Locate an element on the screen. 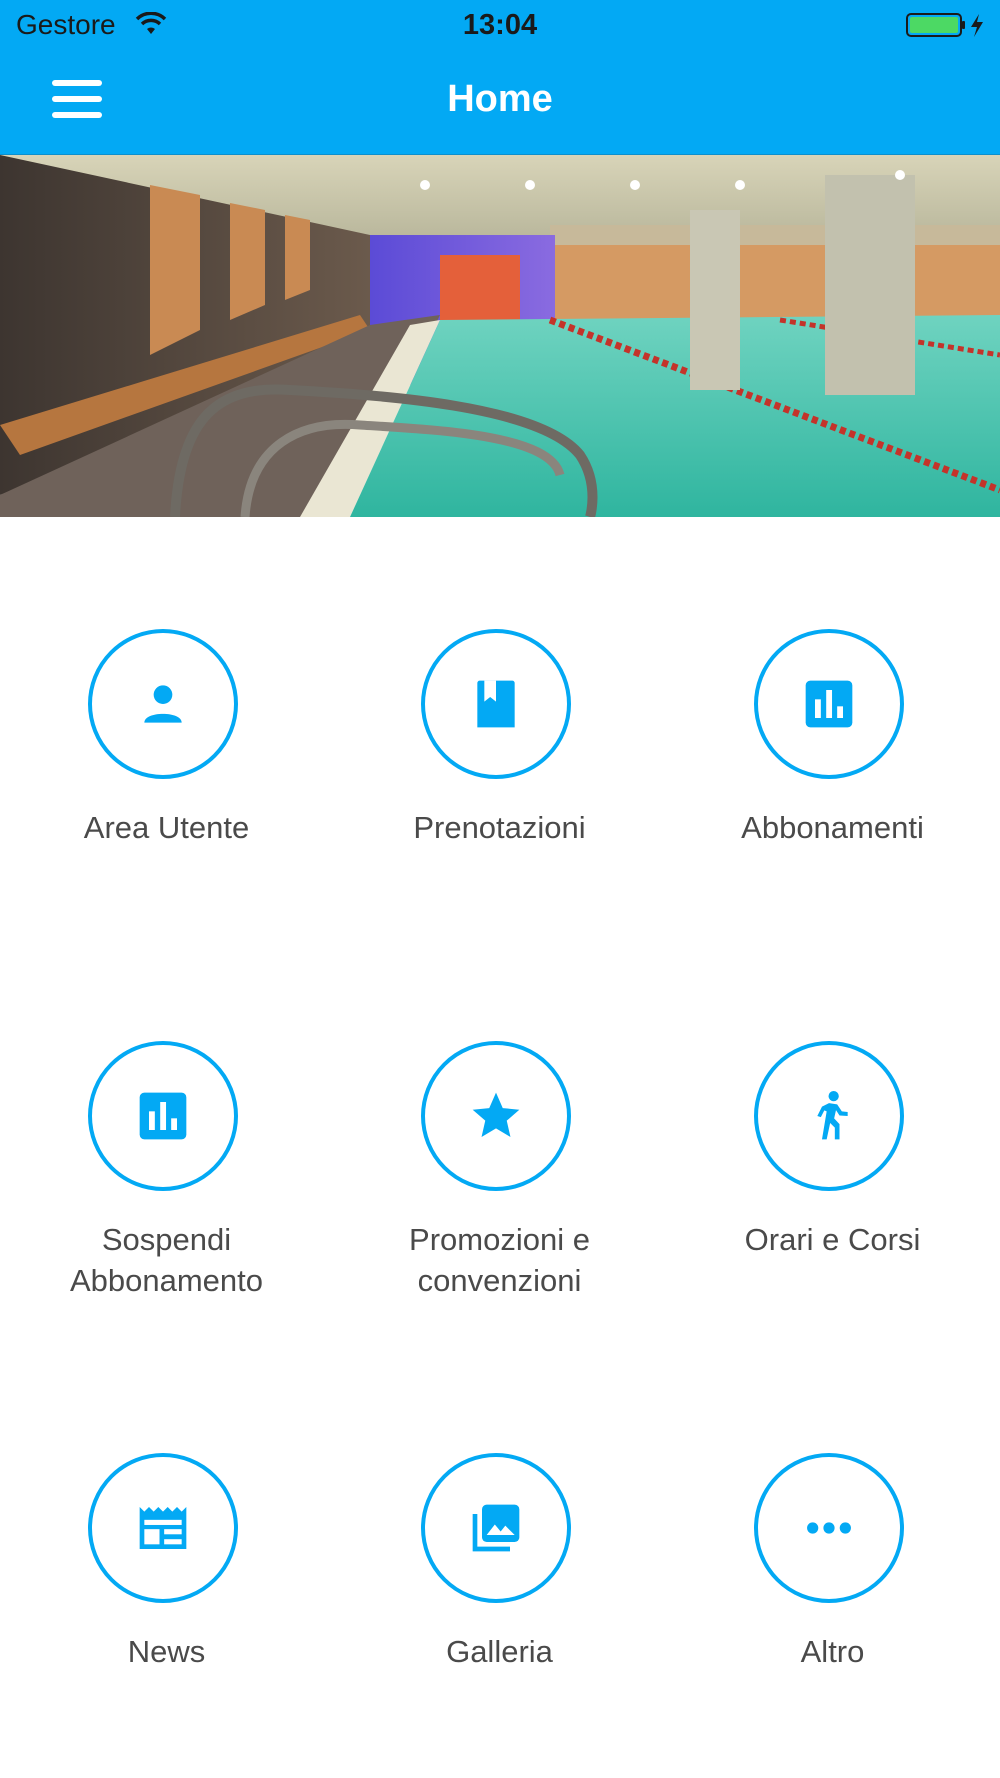 This screenshot has width=1000, height=1778. navigation-bar: Home is located at coordinates (500, 102).